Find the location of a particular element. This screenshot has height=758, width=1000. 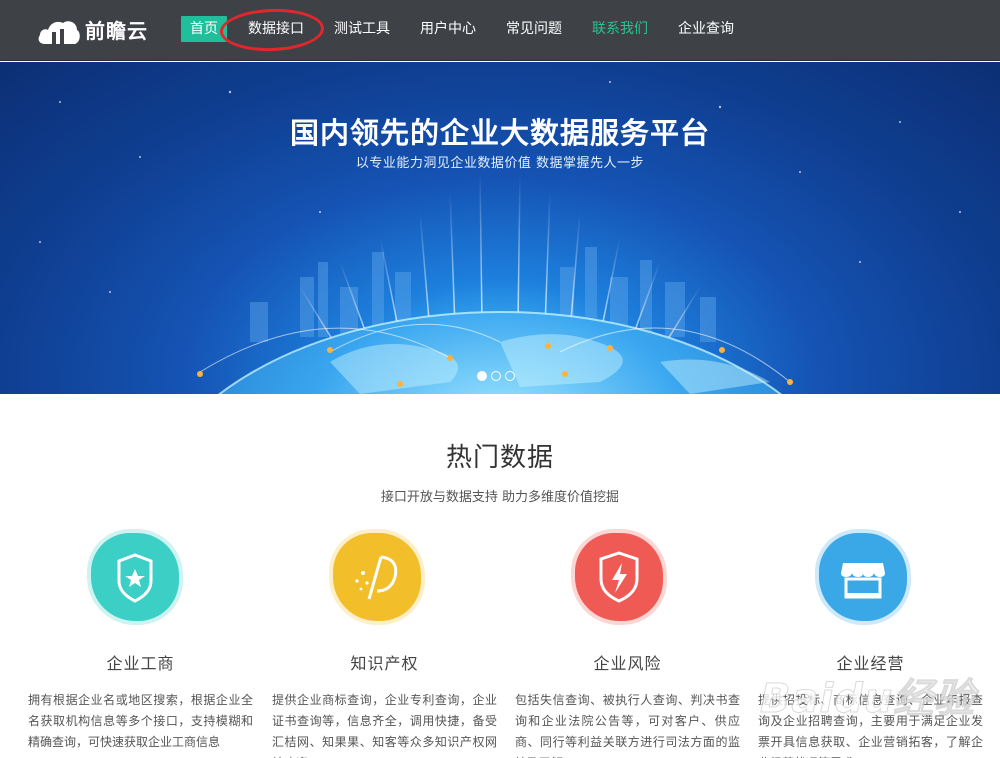

card-title: 企业经营 is located at coordinates (870, 663).